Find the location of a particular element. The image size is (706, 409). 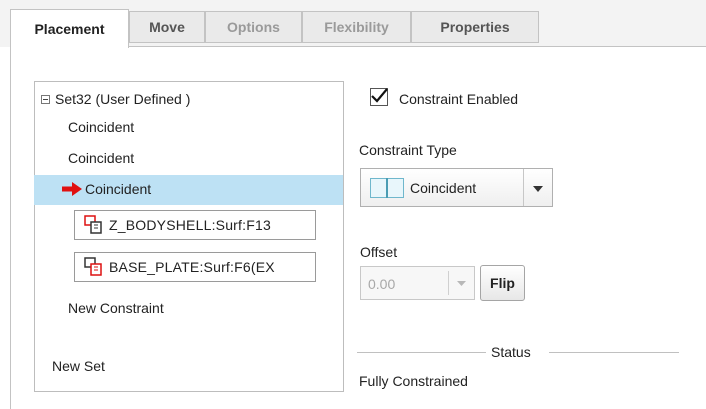

checkmark-icon is located at coordinates (379, 95).